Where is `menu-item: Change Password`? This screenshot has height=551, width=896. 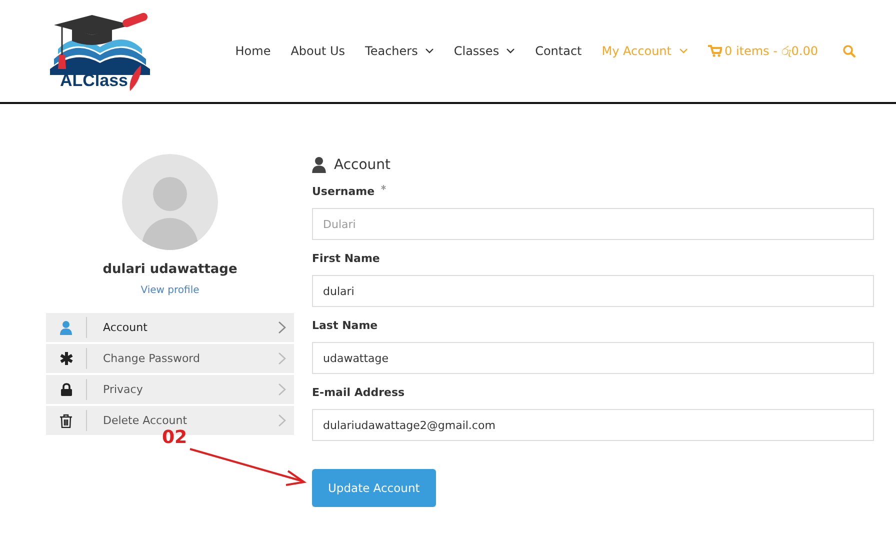 menu-item: Change Password is located at coordinates (170, 358).